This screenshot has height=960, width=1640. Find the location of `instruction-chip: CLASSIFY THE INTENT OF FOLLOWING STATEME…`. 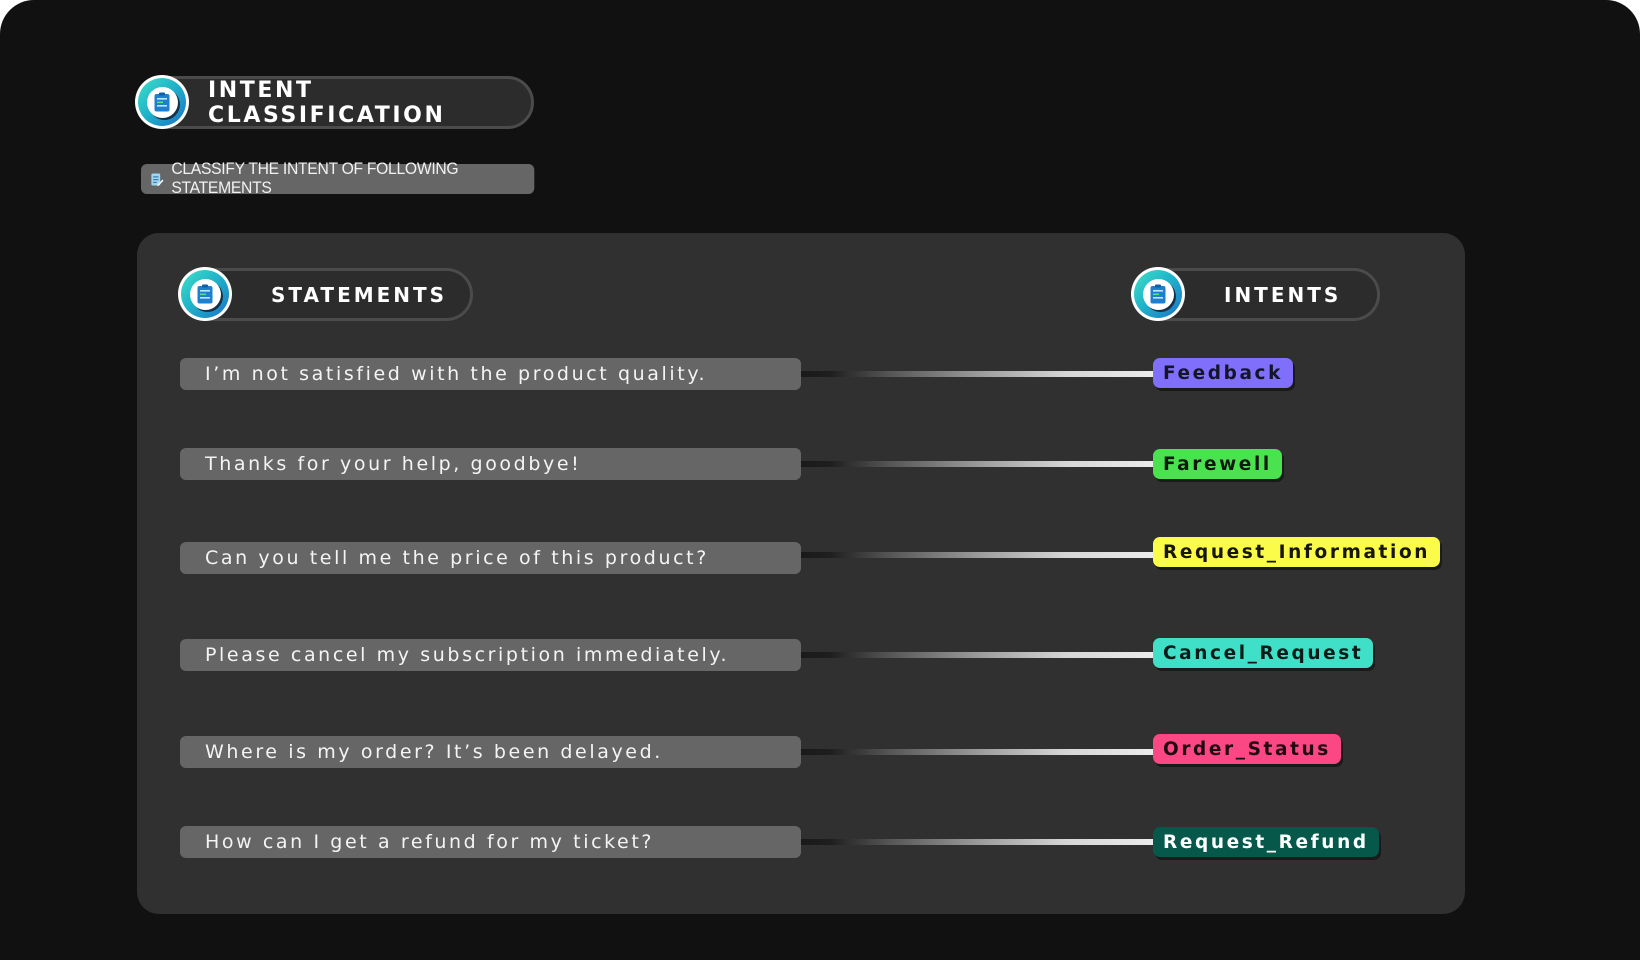

instruction-chip: CLASSIFY THE INTENT OF FOLLOWING STATEME… is located at coordinates (338, 178).